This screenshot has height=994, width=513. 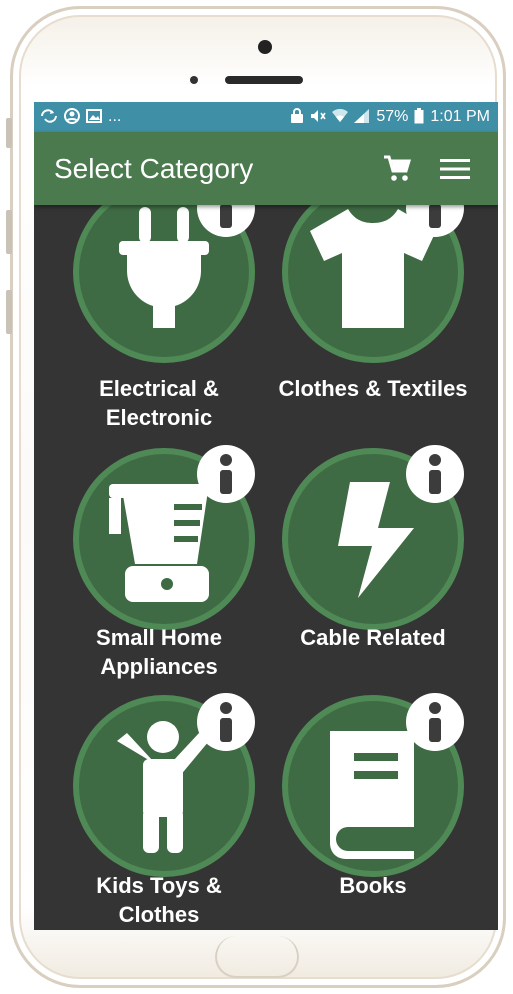 I want to click on category-label: Cable Related, so click(x=373, y=637).